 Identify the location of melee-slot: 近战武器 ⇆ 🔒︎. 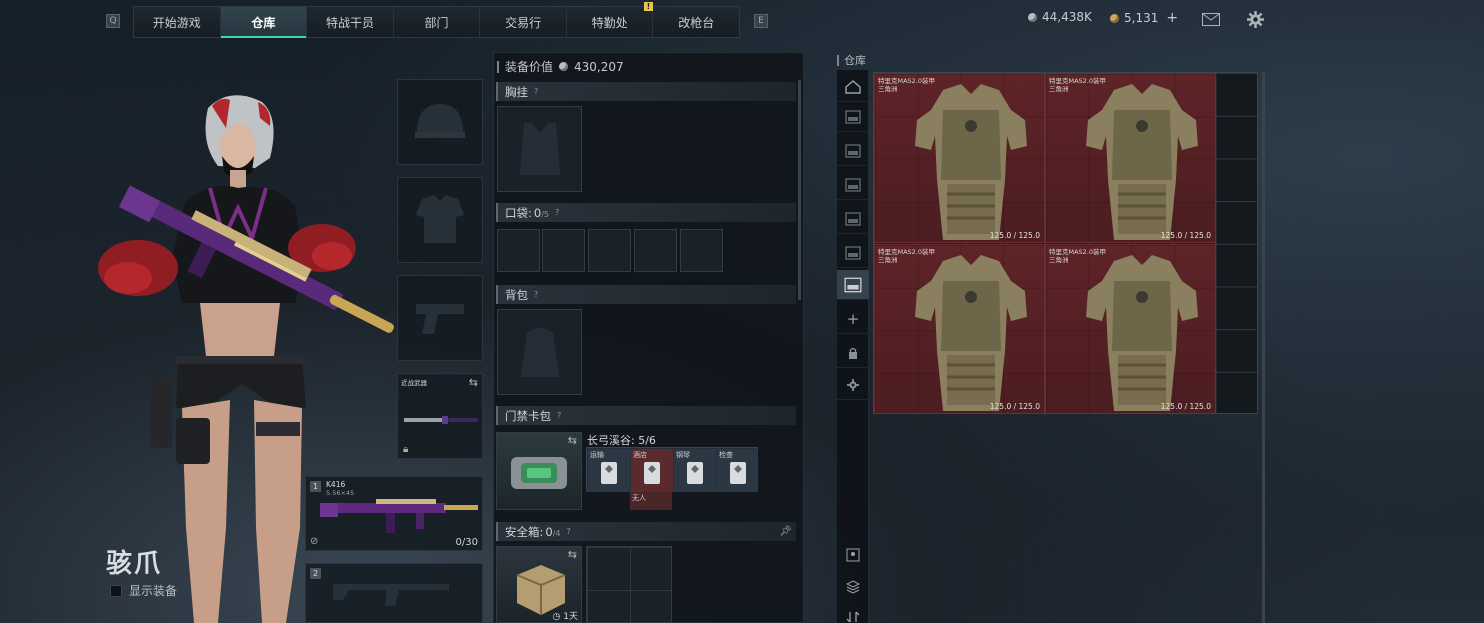
(440, 416).